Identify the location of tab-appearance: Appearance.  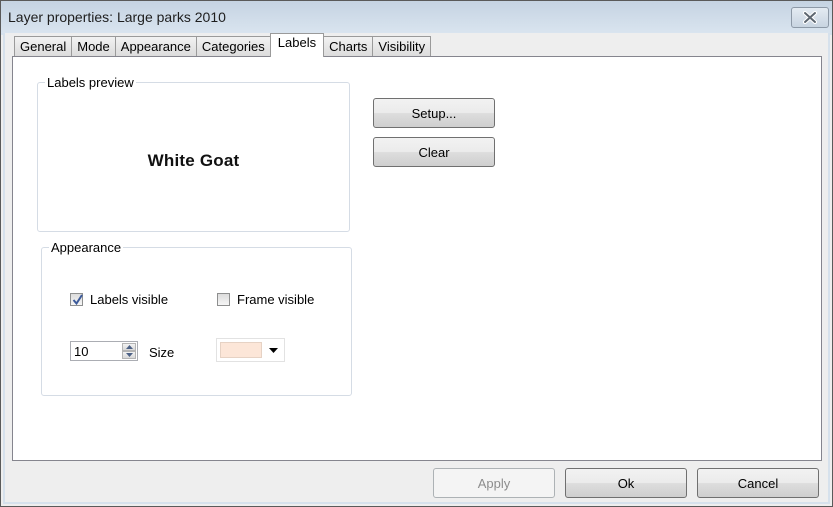
(155, 46).